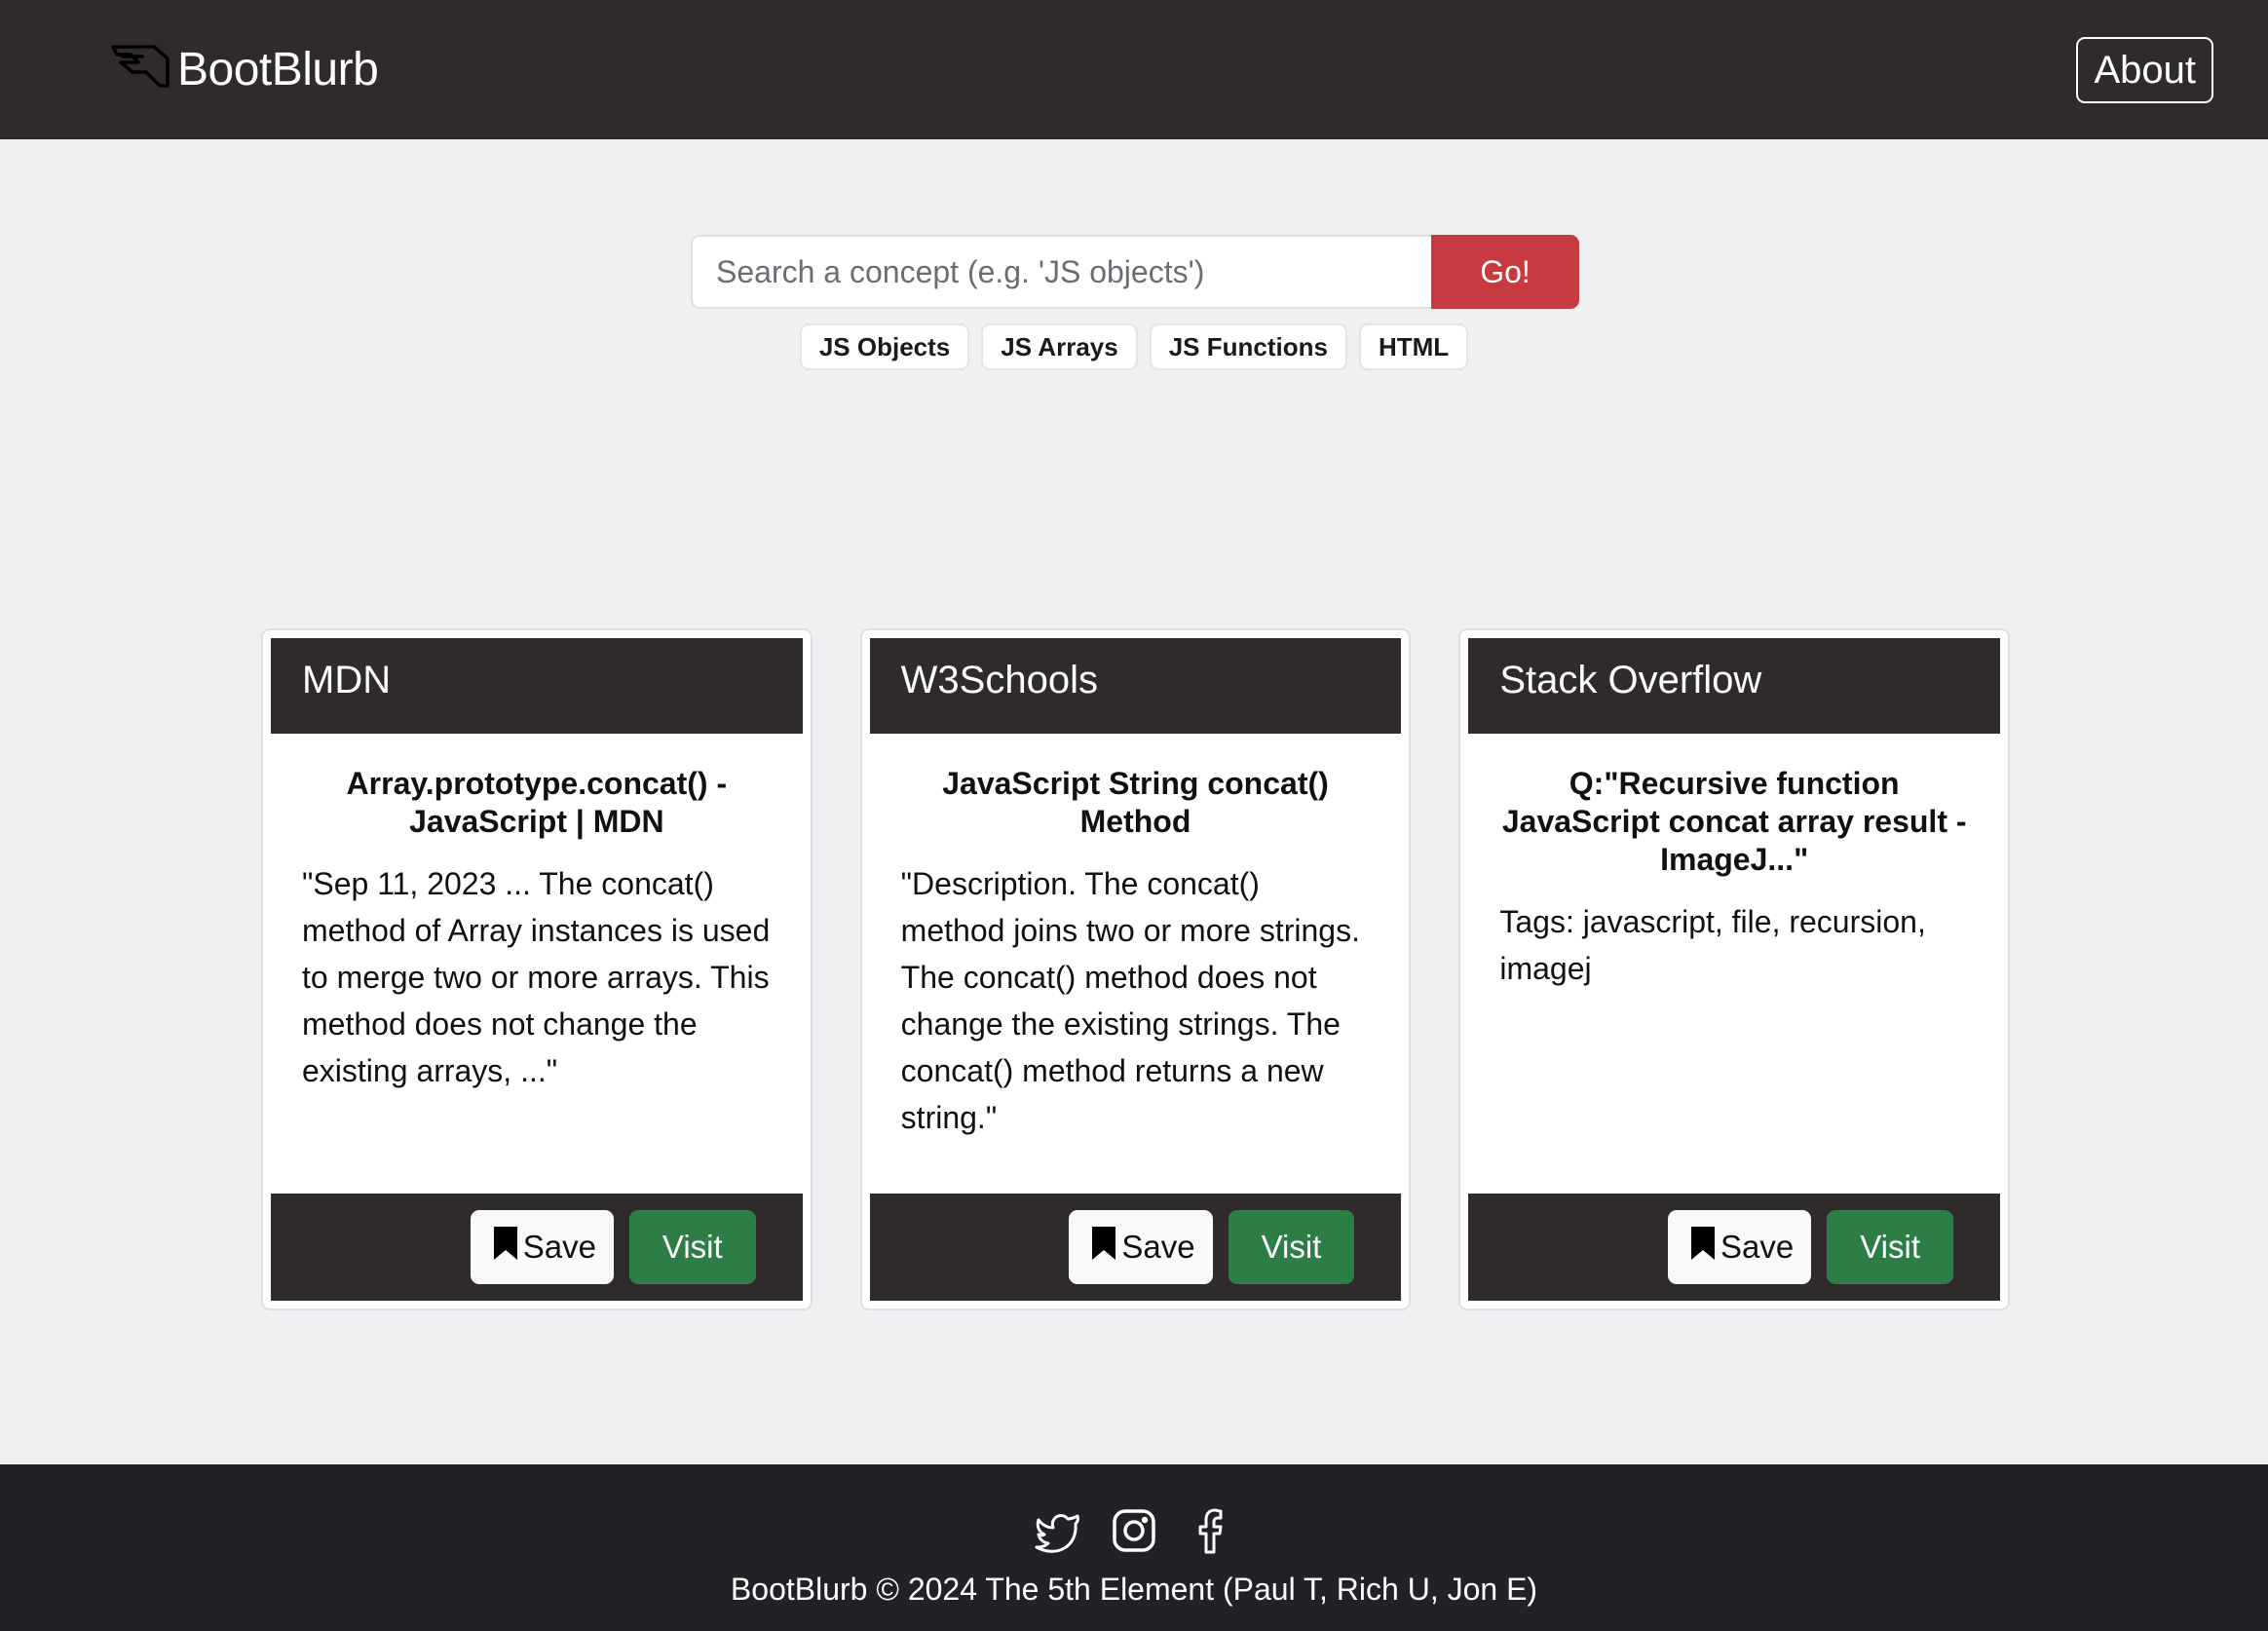  I want to click on tag-html: HTML, so click(1414, 346).